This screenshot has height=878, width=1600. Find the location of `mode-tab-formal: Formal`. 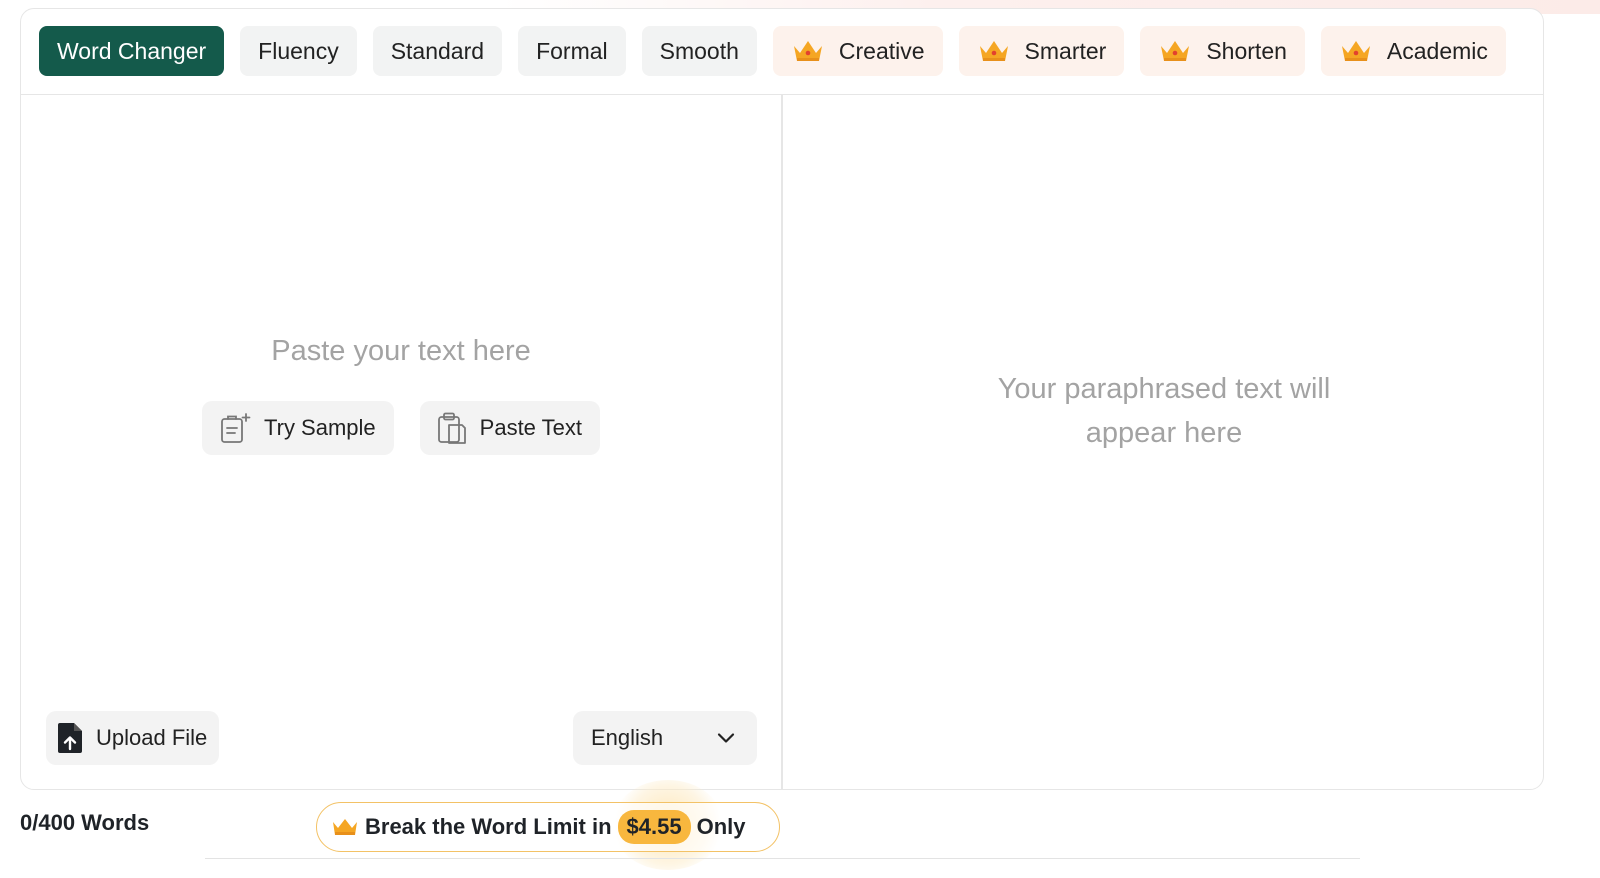

mode-tab-formal: Formal is located at coordinates (572, 51).